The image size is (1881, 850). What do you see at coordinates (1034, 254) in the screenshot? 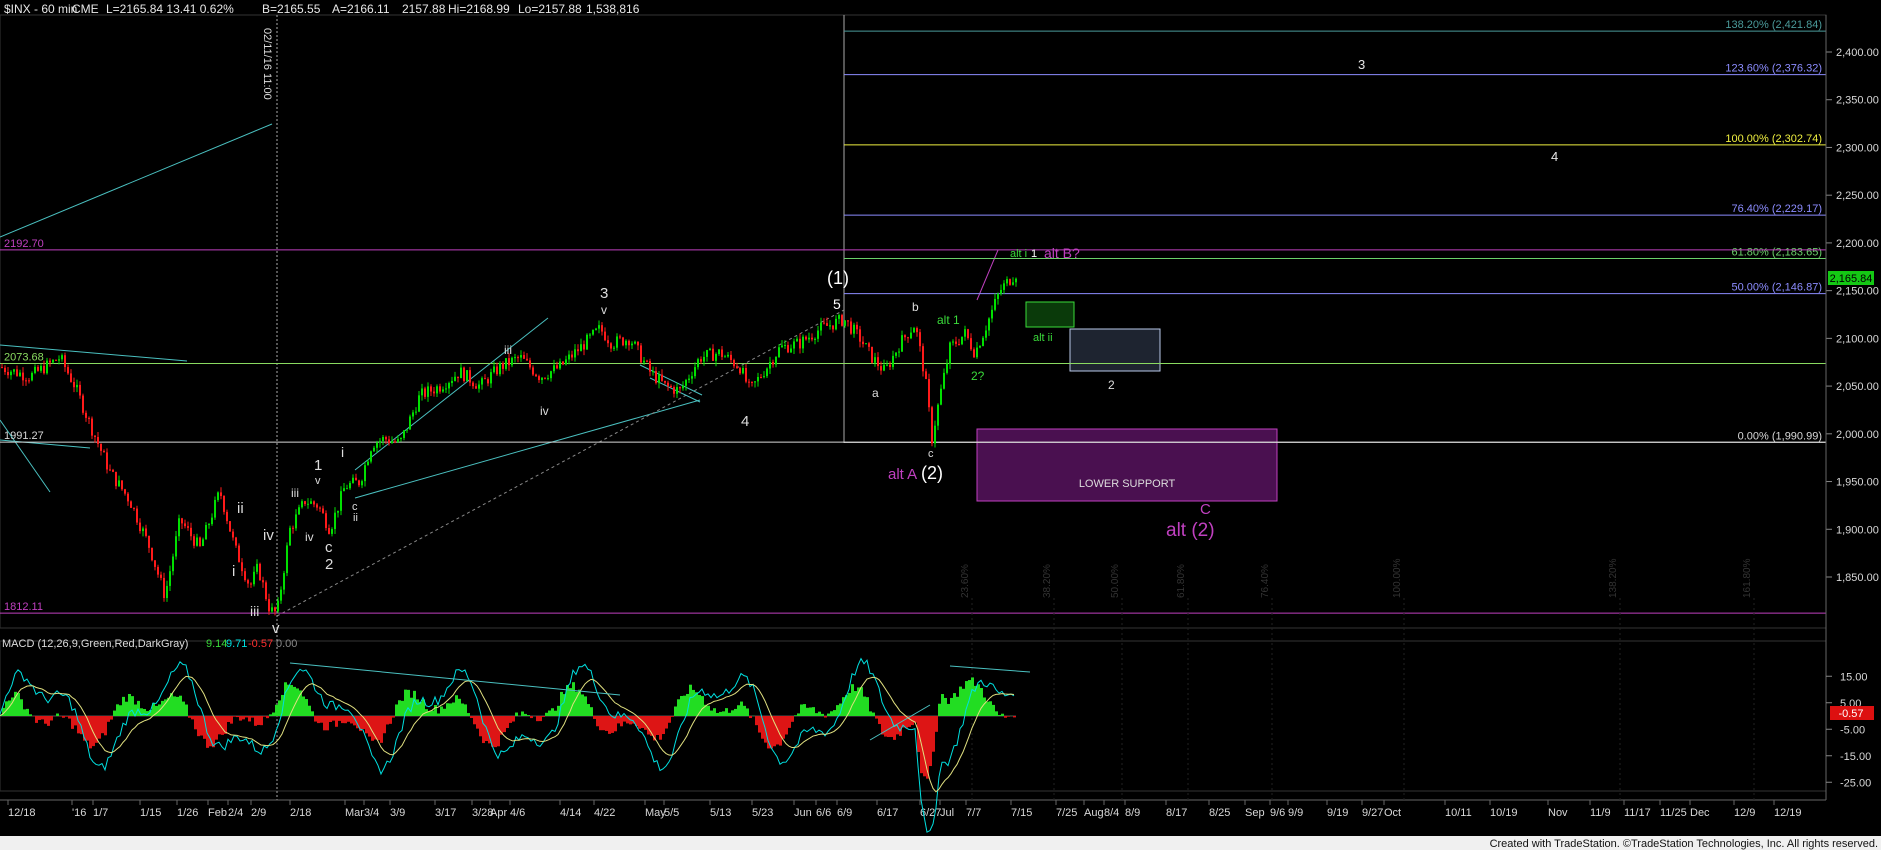
I see `wave-one: 1` at bounding box center [1034, 254].